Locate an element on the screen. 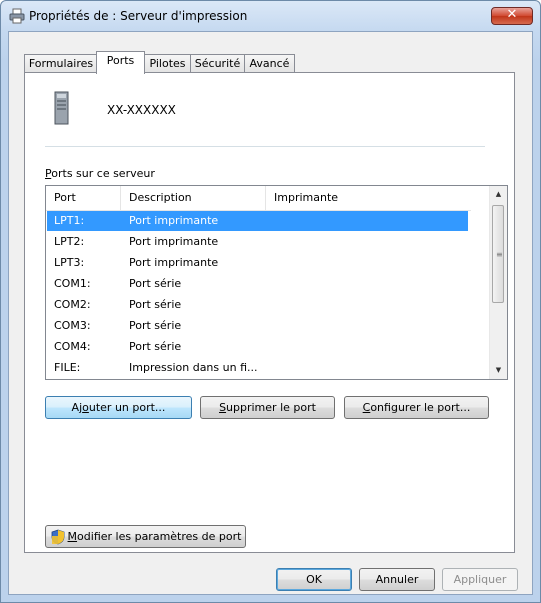  server-name: XX-XXXXXX is located at coordinates (141, 110).